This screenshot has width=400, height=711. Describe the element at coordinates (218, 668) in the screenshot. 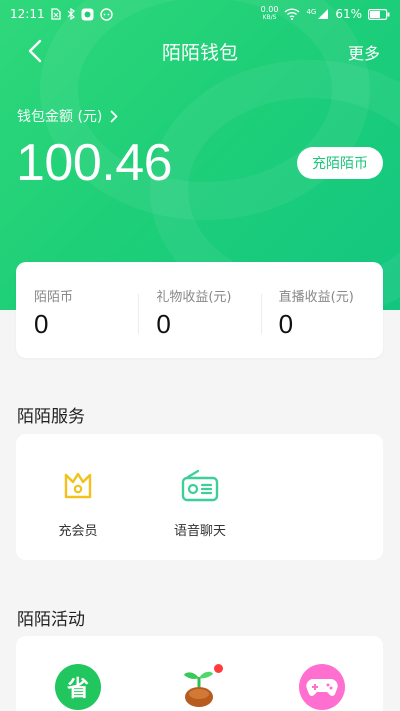

I see `notification-dot` at that location.